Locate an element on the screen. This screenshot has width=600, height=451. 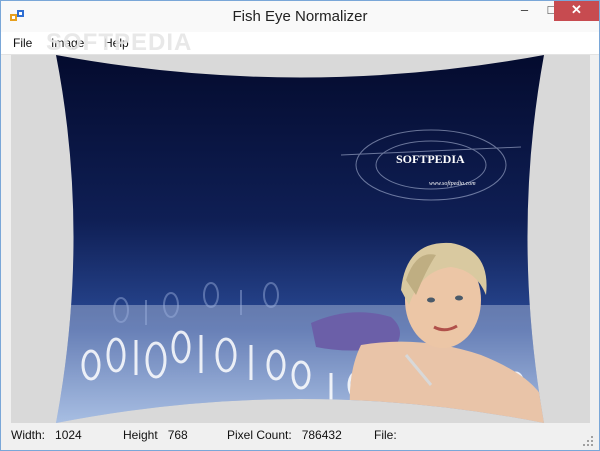
image-url-text: www.softpedia.com is located at coordinates (452, 183).